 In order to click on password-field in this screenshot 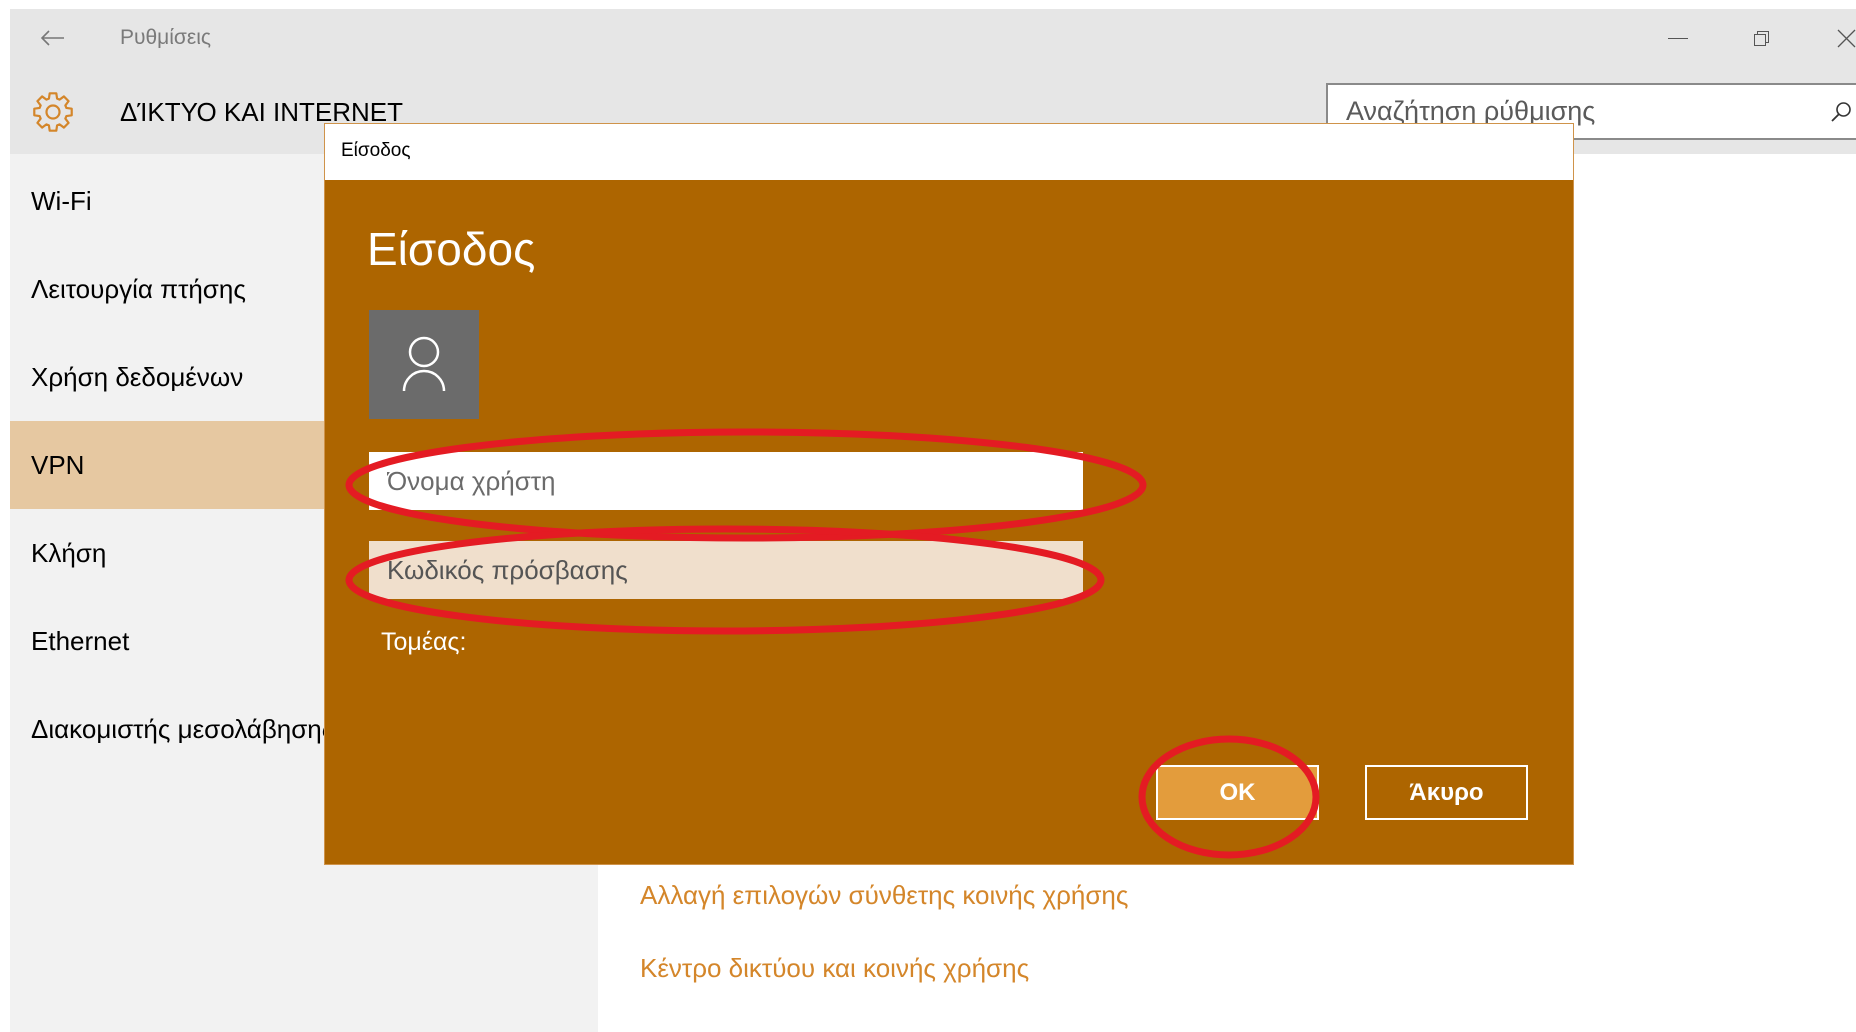, I will do `click(726, 570)`.